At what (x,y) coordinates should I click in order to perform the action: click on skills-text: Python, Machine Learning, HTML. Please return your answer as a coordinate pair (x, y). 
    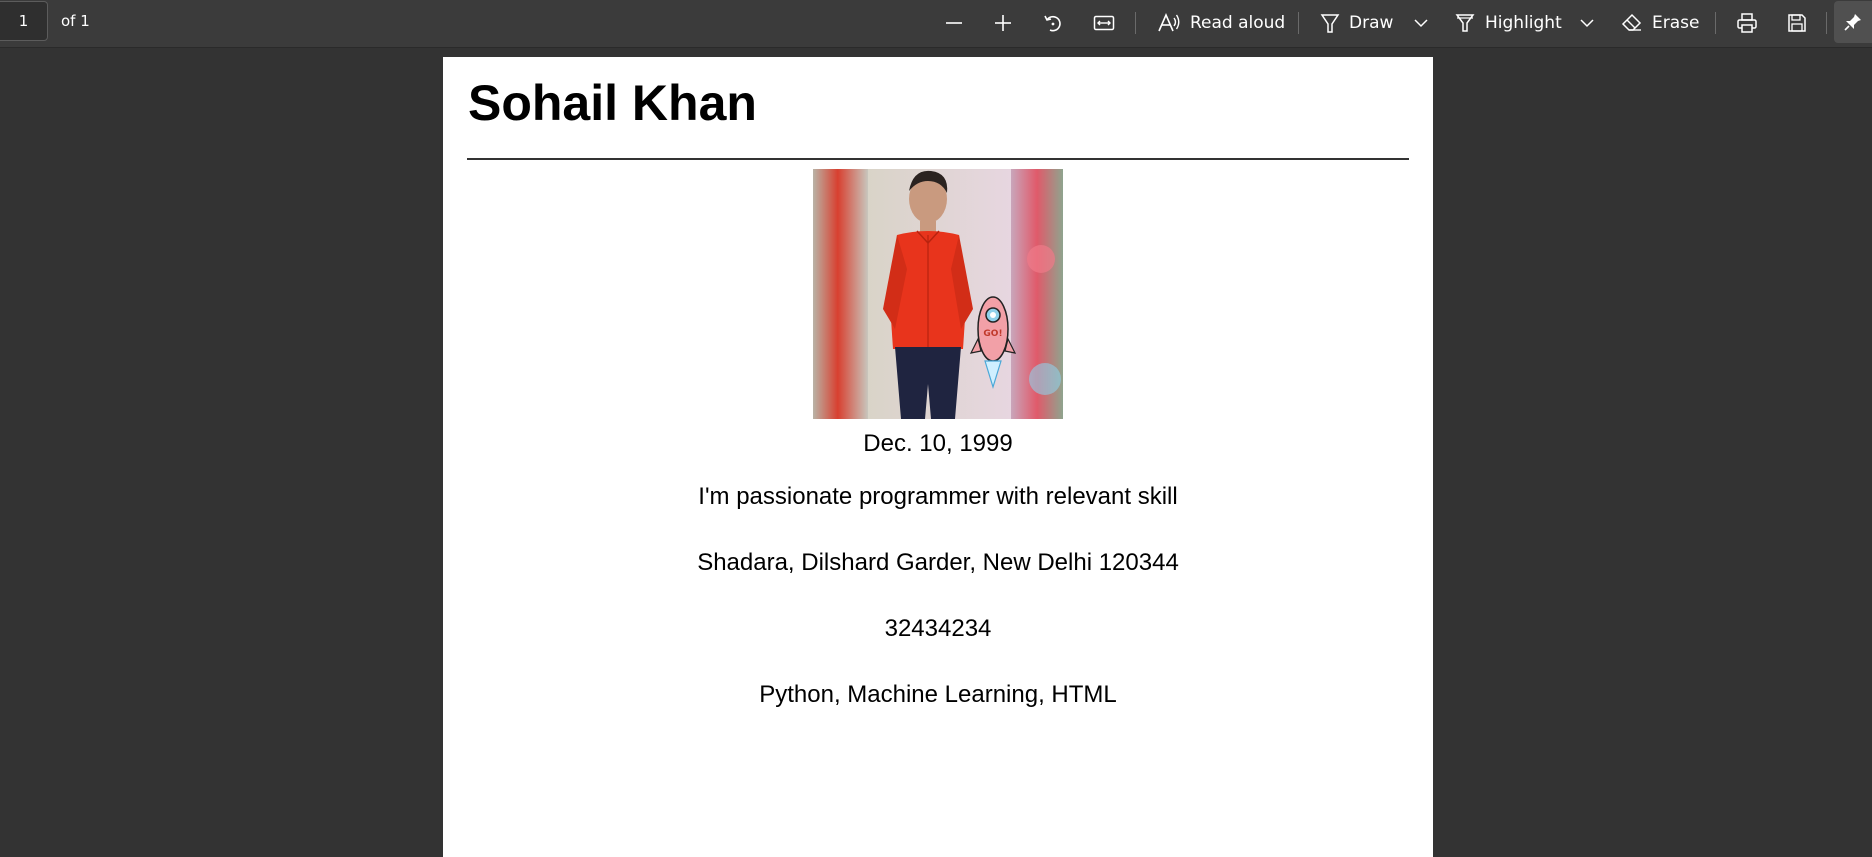
    Looking at the image, I should click on (938, 694).